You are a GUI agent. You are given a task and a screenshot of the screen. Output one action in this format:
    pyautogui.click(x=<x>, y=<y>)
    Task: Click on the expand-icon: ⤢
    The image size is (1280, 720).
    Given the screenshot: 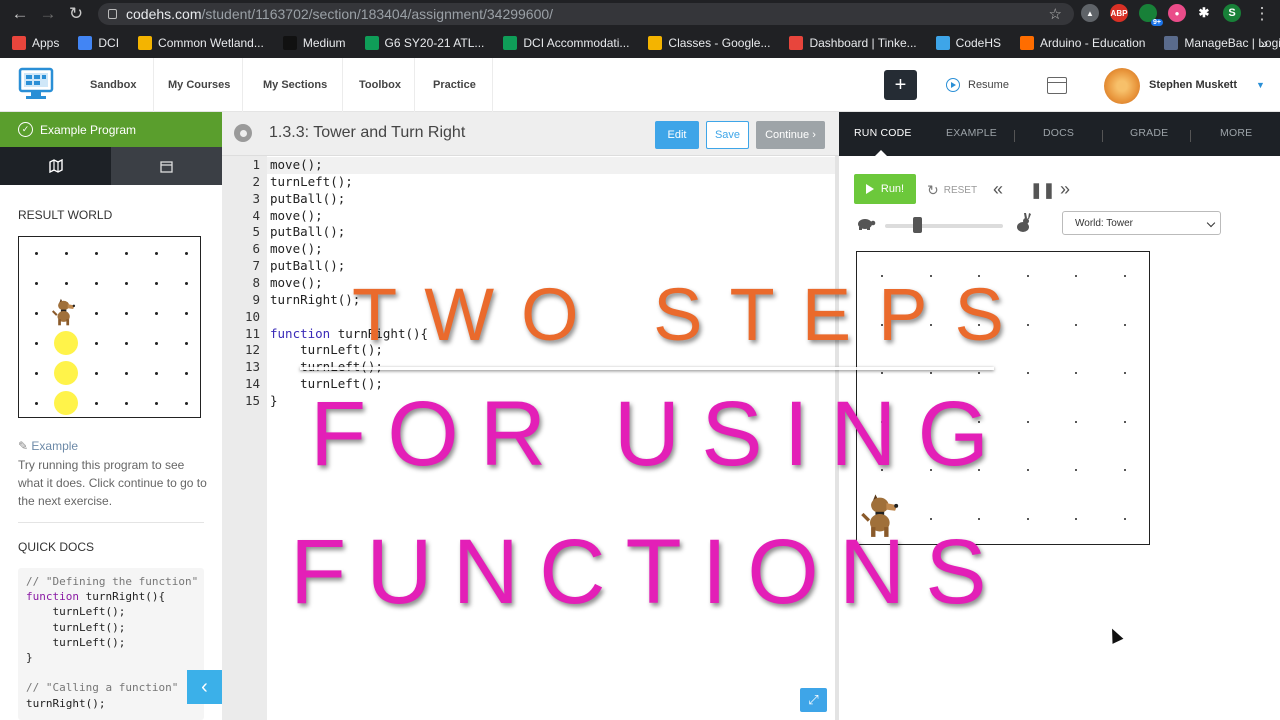 What is the action you would take?
    pyautogui.click(x=813, y=700)
    